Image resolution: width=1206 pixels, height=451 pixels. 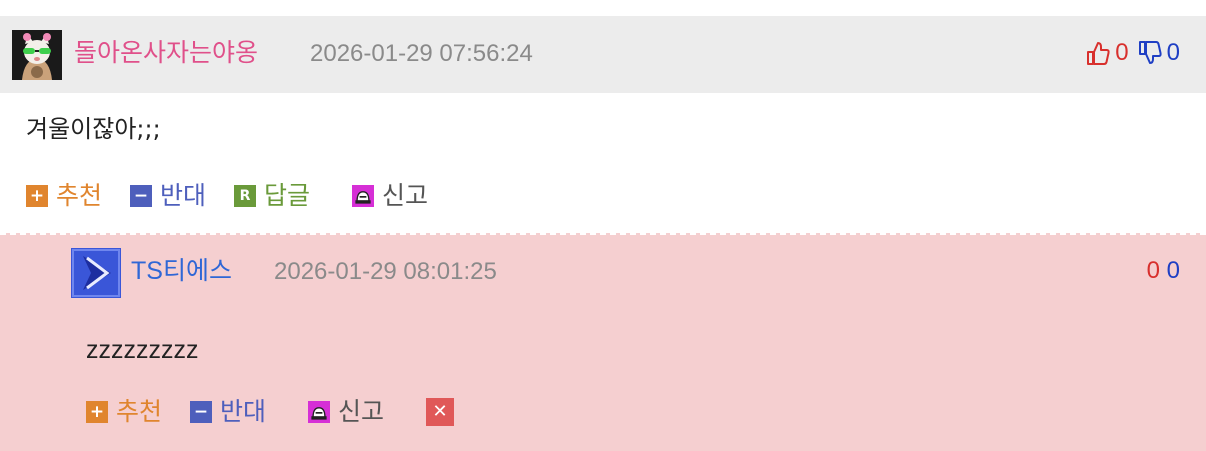 I want to click on oppose-button: − 반대, so click(x=168, y=196).